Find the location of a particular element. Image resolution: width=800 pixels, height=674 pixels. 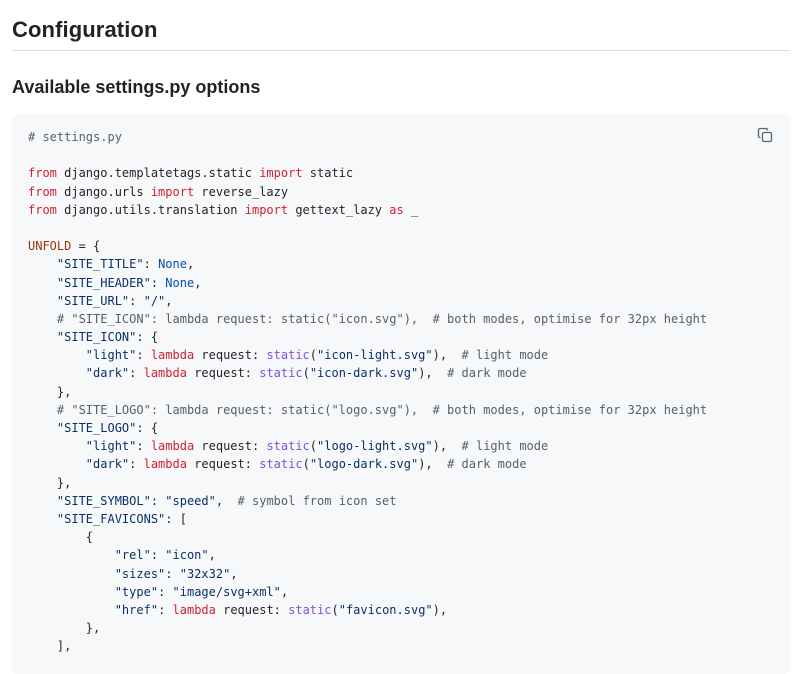

code-token: "SITE_FAVICONS" is located at coordinates (111, 518).